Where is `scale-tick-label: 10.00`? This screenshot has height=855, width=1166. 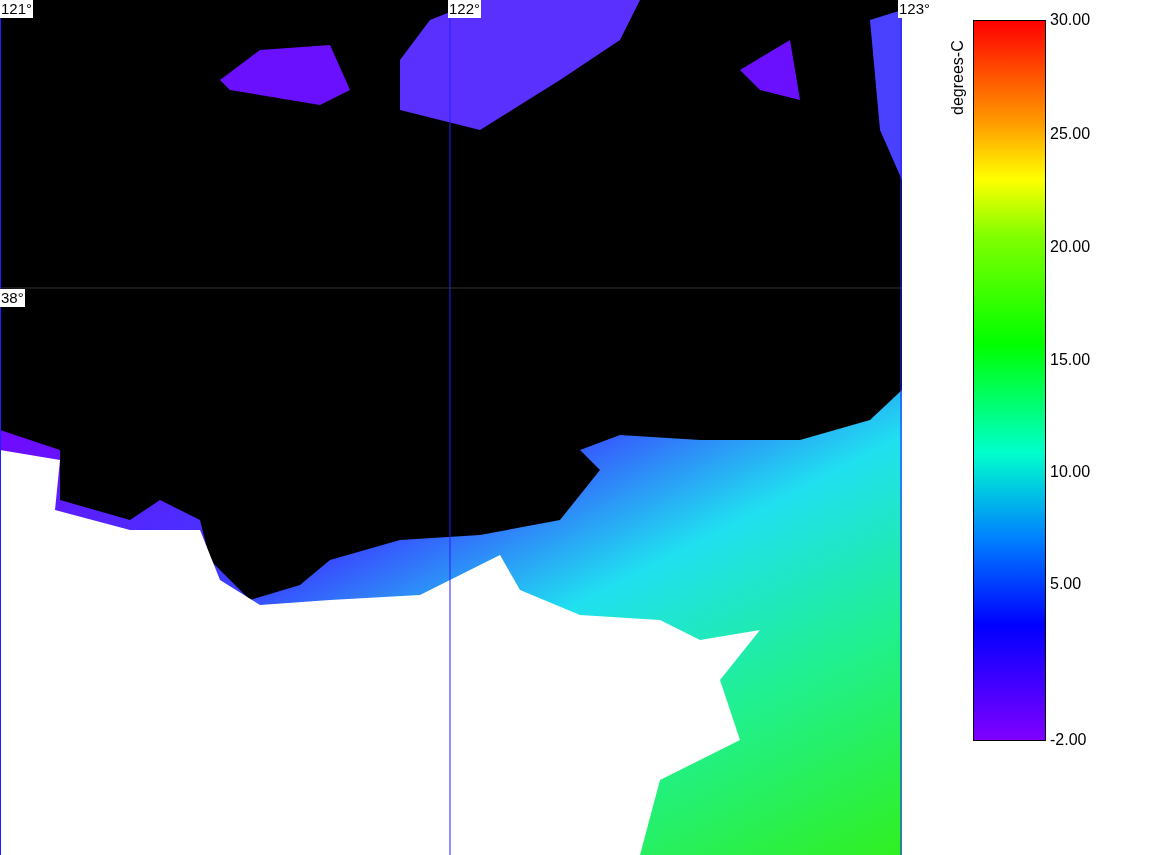 scale-tick-label: 10.00 is located at coordinates (1070, 472).